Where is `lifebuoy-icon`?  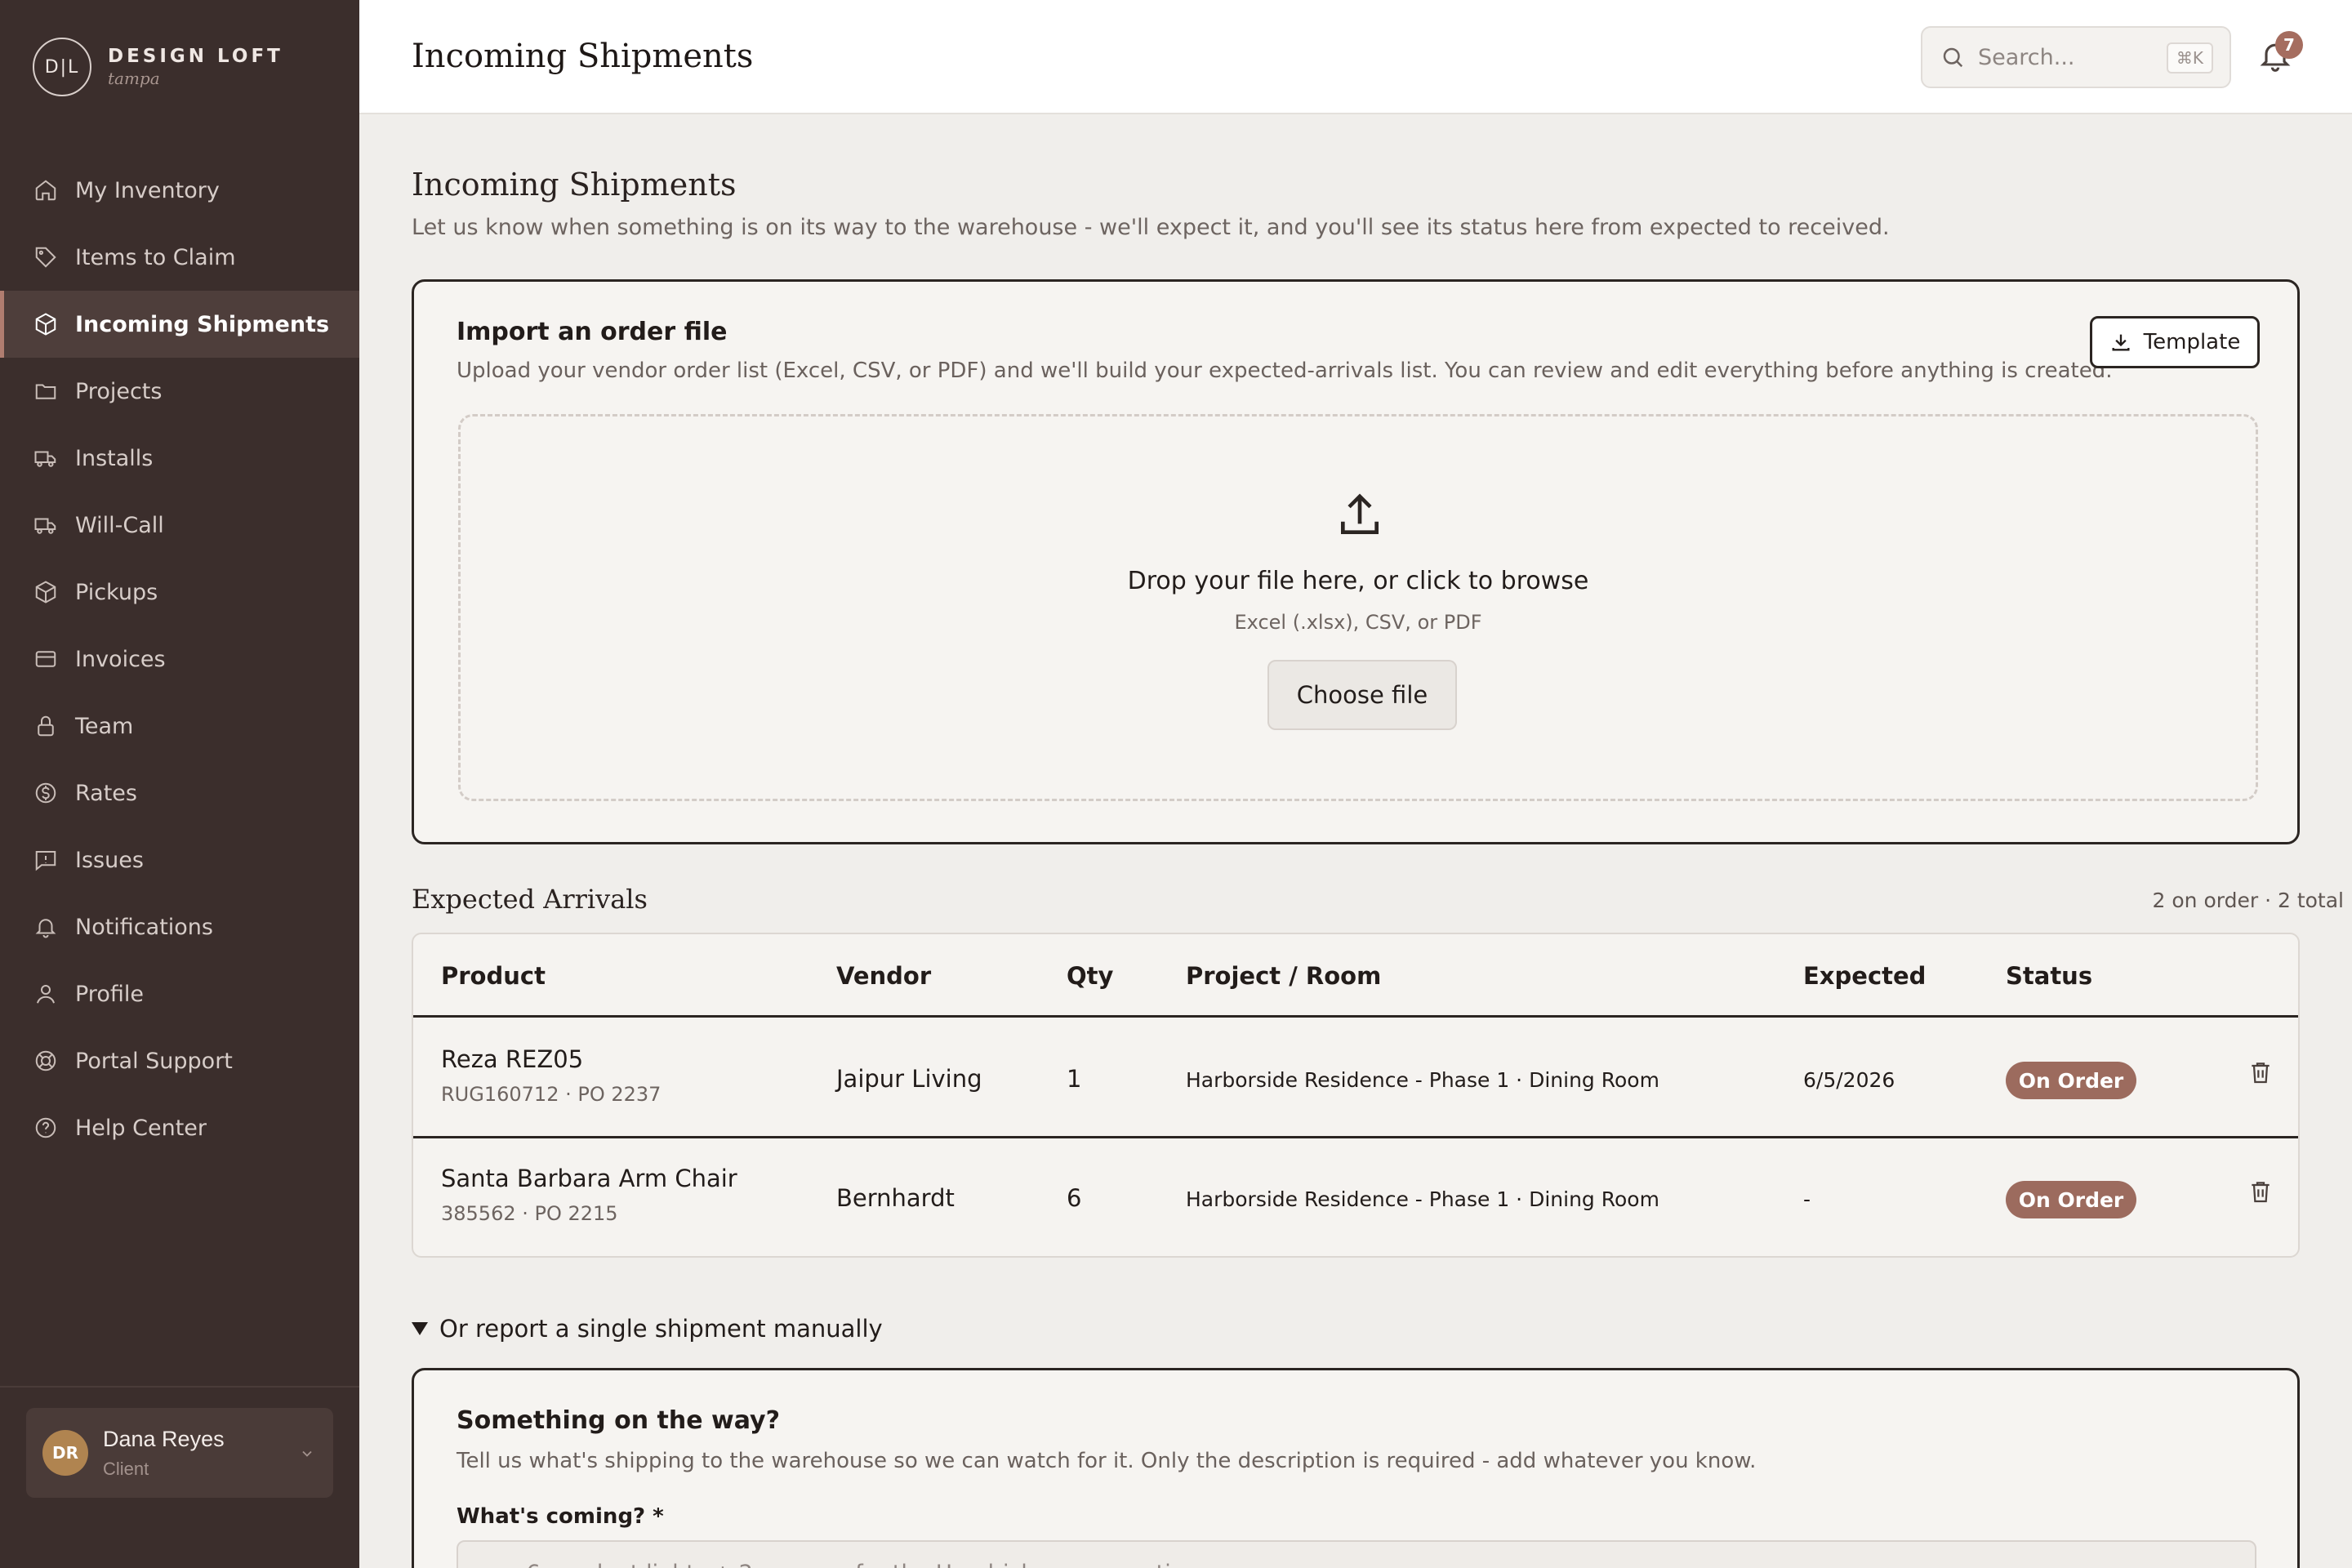
lifebuoy-icon is located at coordinates (46, 1061).